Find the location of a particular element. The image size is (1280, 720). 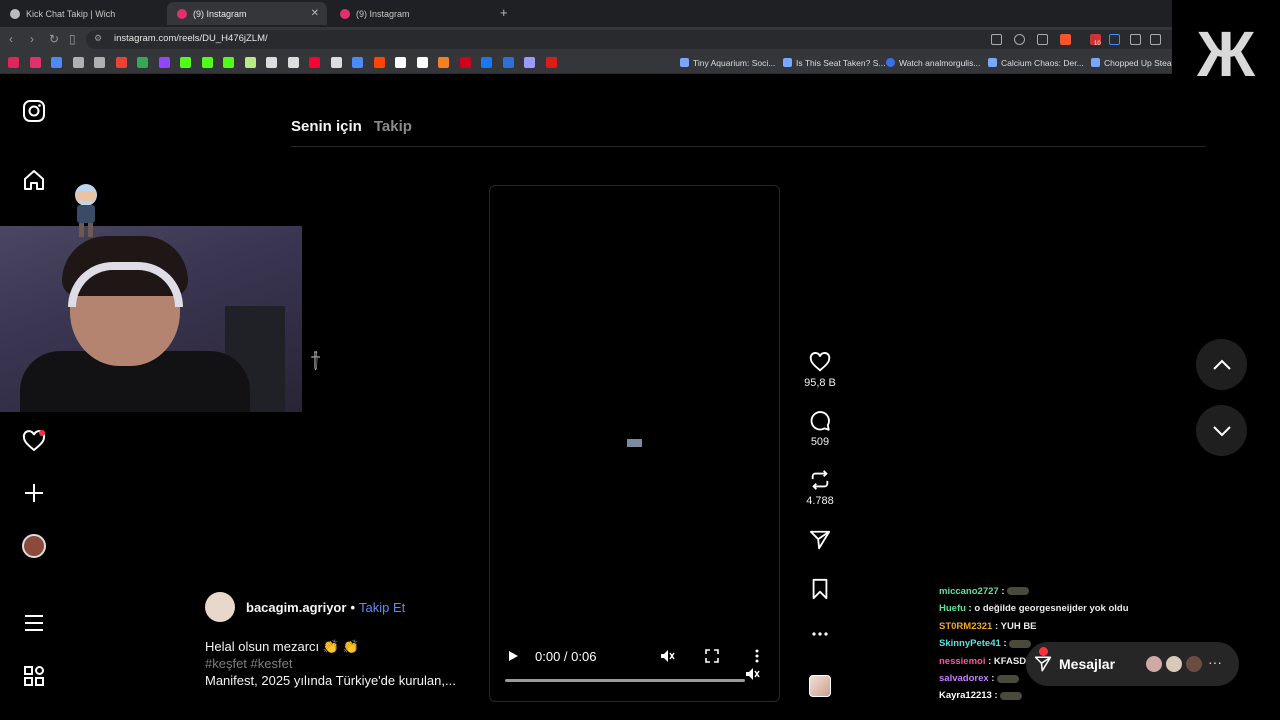

notifications-heart-icon is located at coordinates (34, 441).